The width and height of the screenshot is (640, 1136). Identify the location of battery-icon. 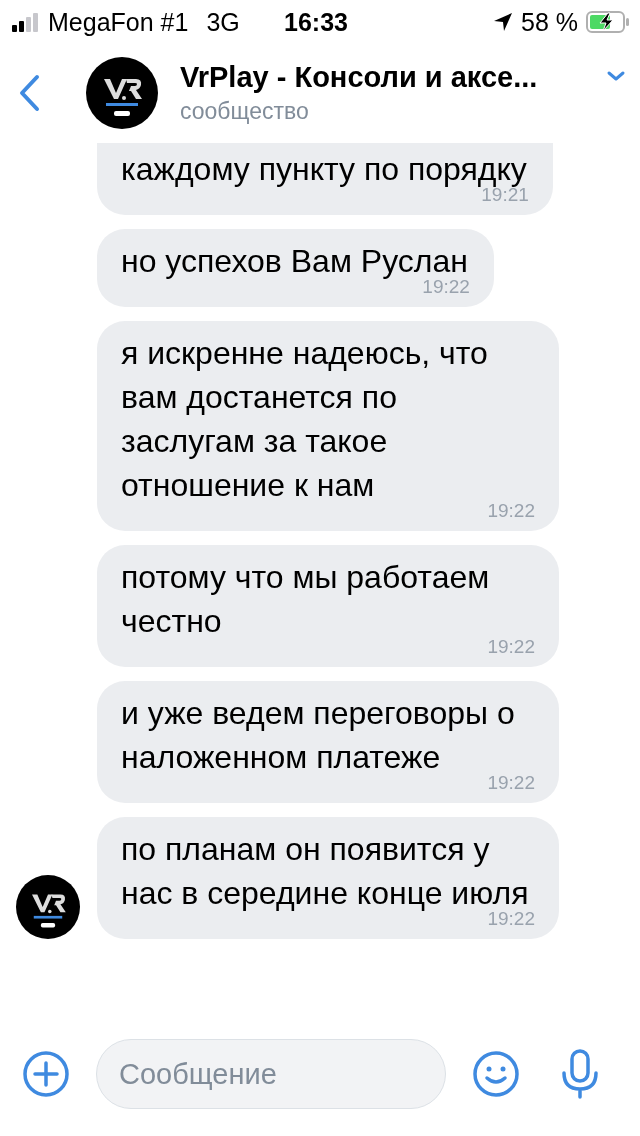
(608, 22).